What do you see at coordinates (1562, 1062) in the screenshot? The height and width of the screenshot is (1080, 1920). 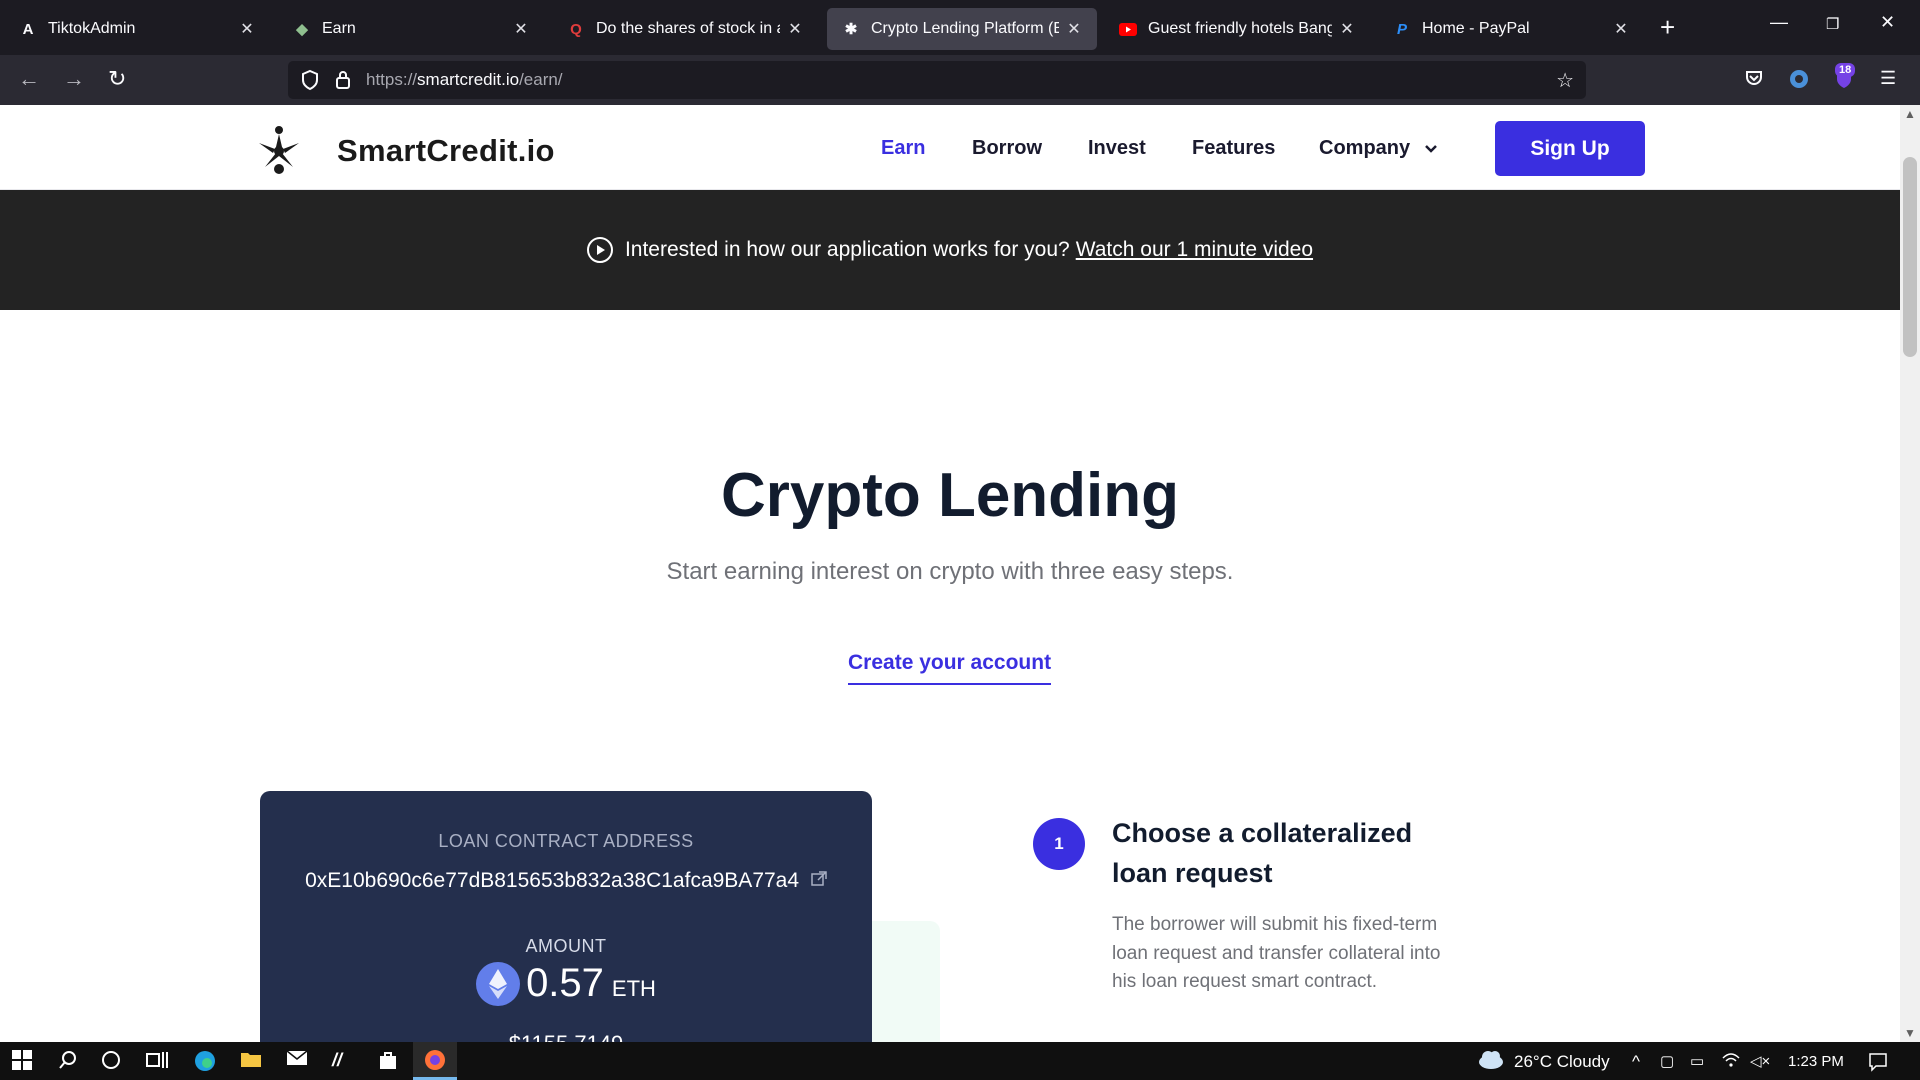 I see `weather-text: 26°C Cloudy` at bounding box center [1562, 1062].